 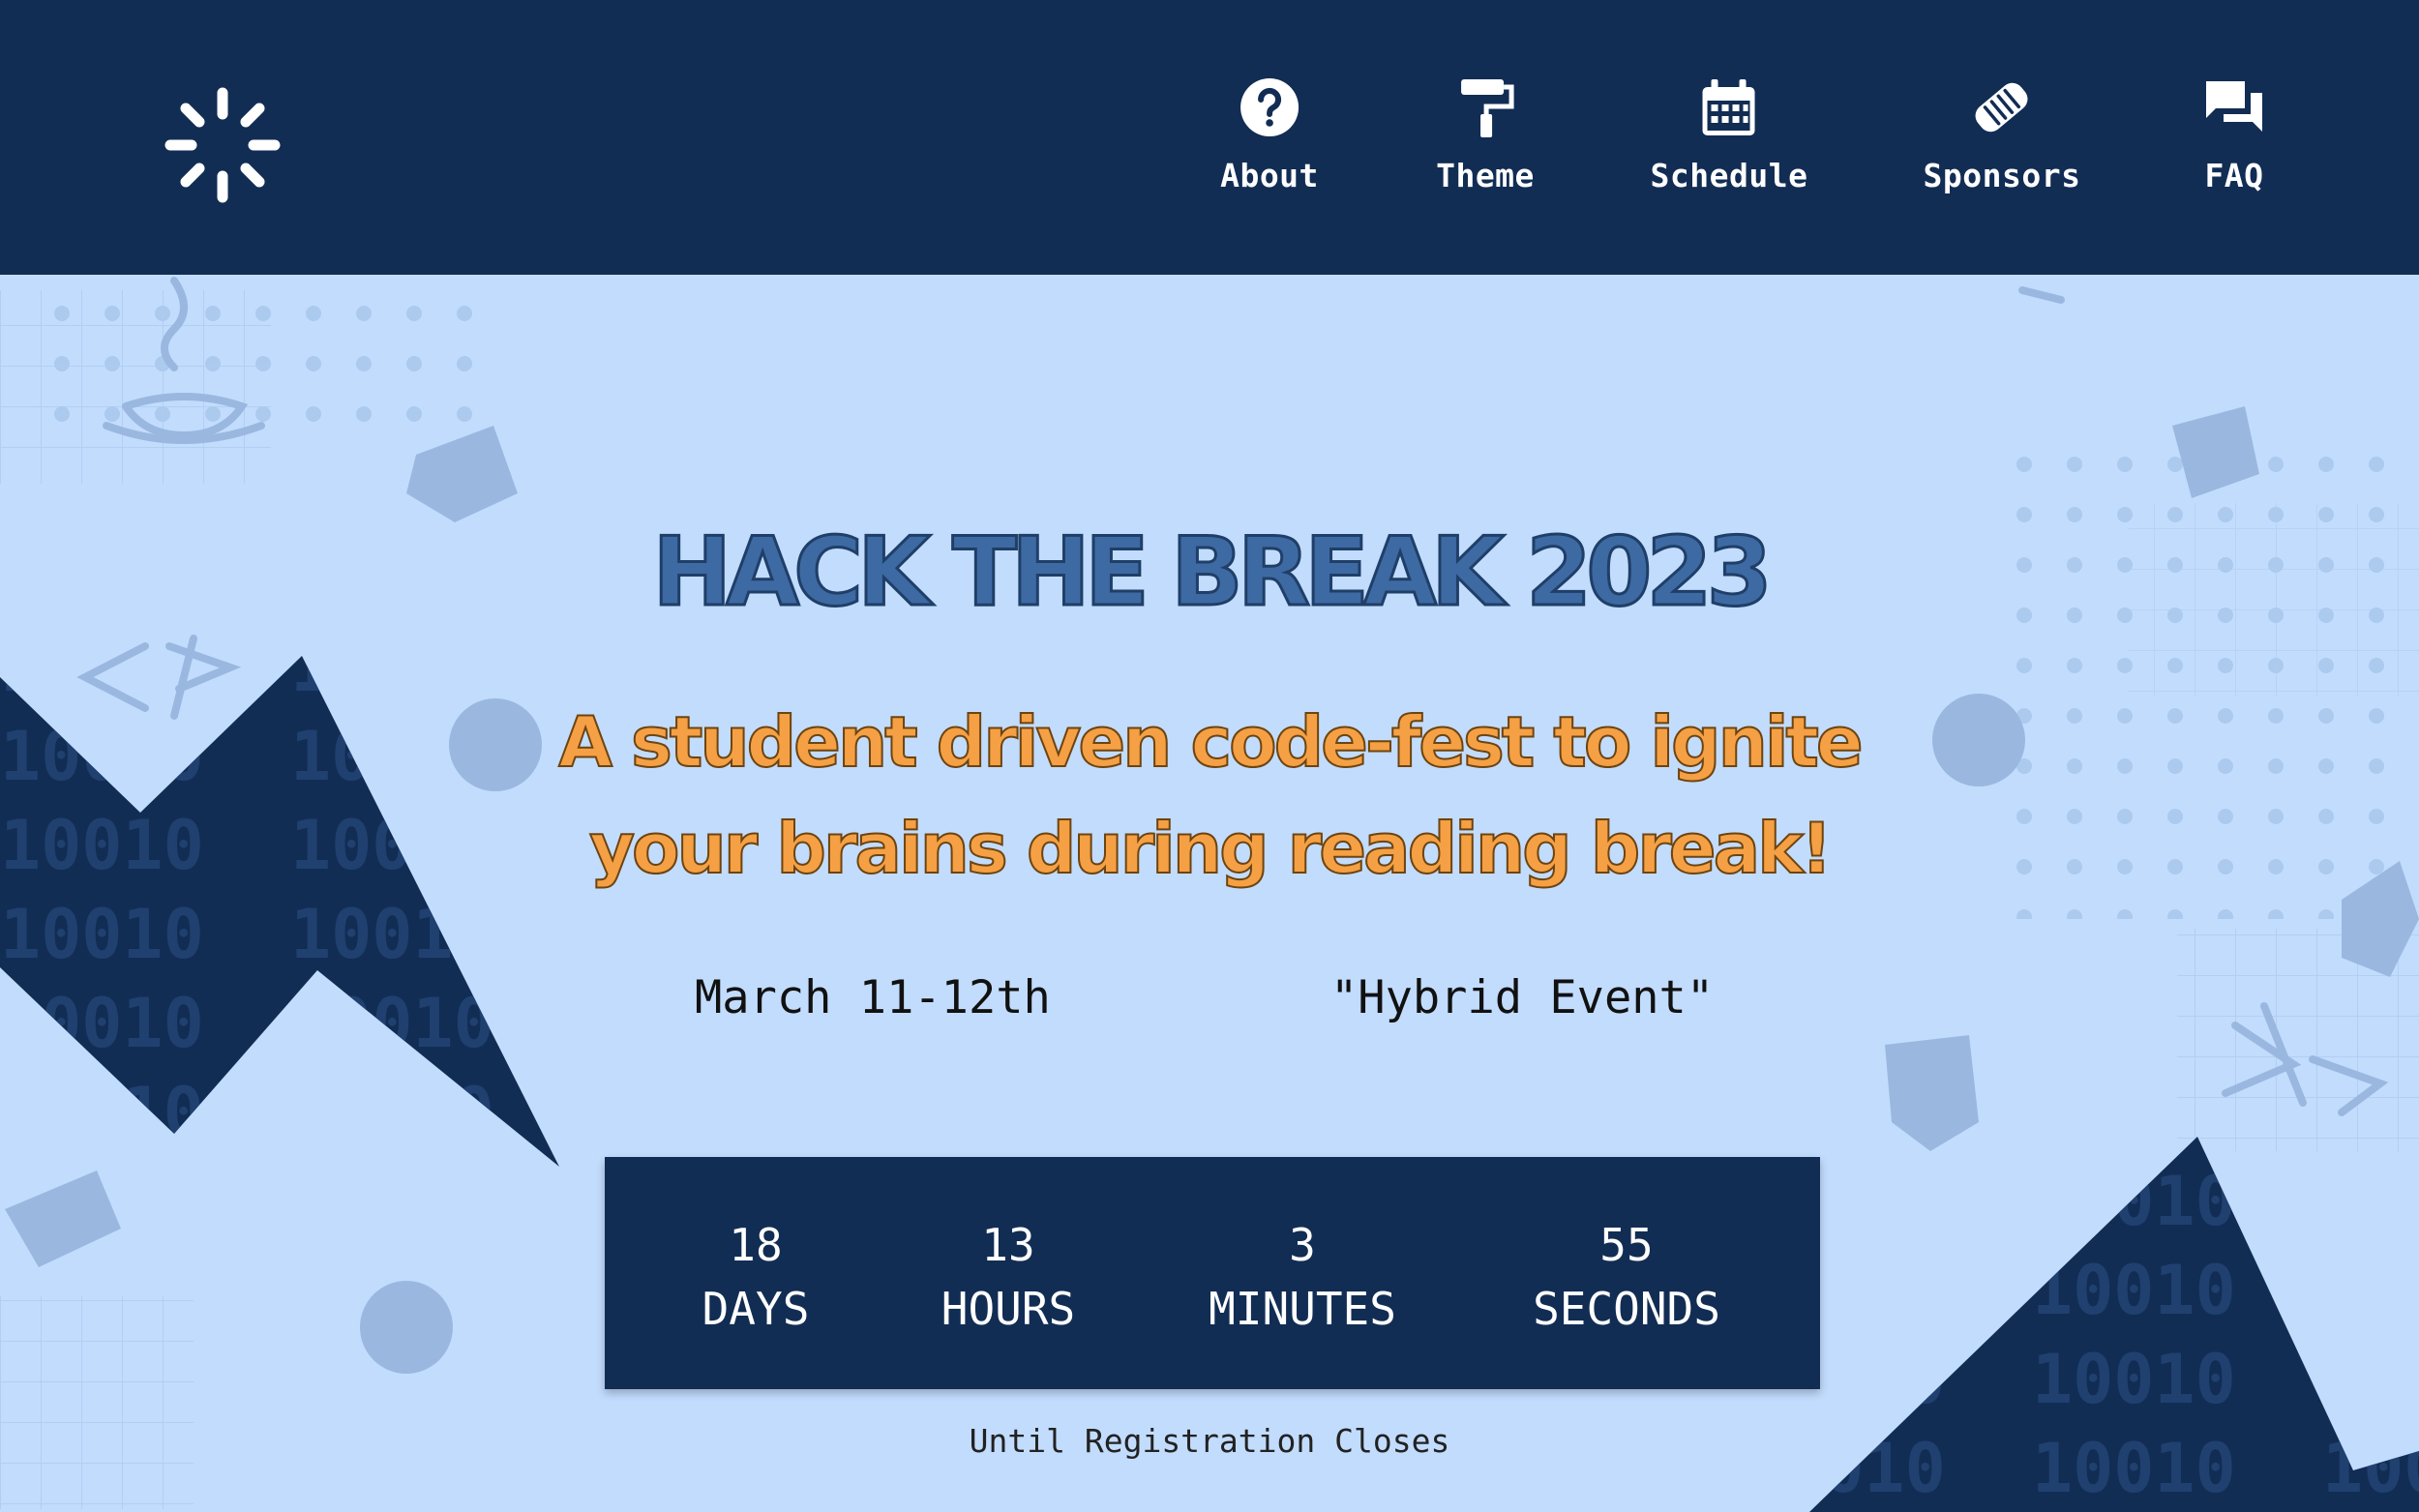 I want to click on loading-spinner-icon, so click(x=223, y=145).